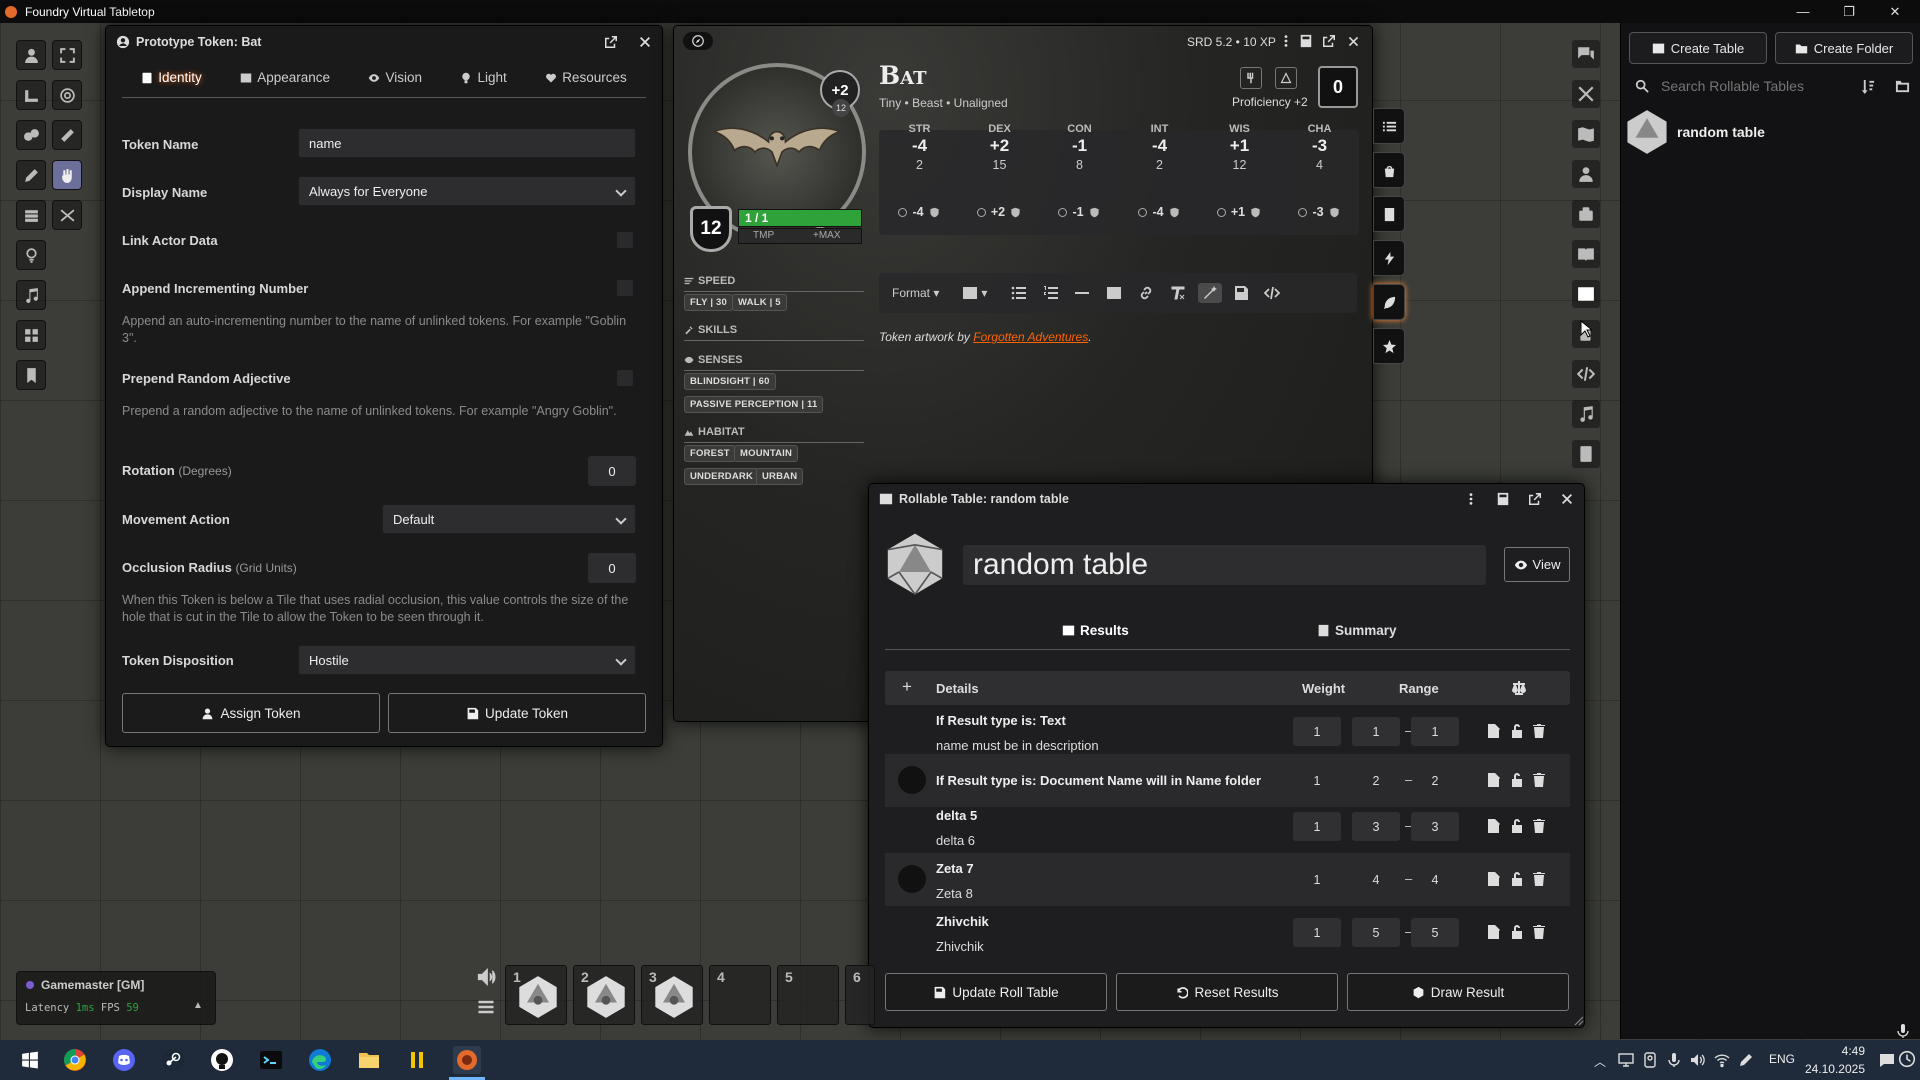  What do you see at coordinates (1903, 1031) in the screenshot?
I see `voice-mic-icon` at bounding box center [1903, 1031].